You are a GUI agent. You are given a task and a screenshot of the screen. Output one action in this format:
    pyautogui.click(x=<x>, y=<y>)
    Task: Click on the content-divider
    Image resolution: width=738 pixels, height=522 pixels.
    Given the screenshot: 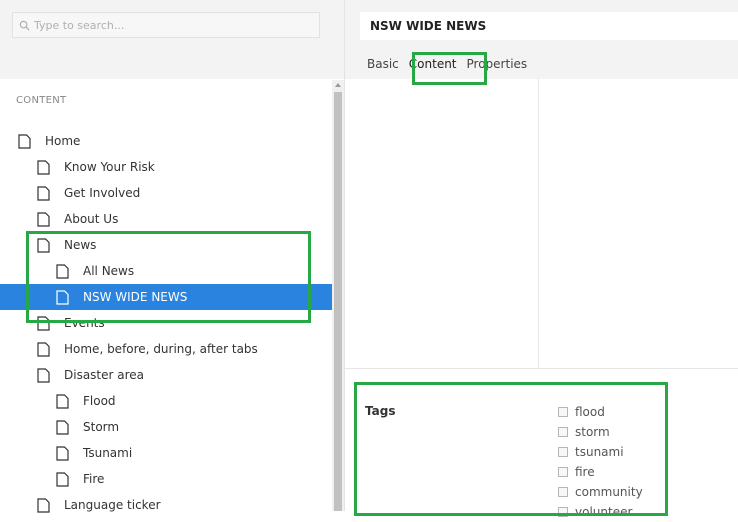 What is the action you would take?
    pyautogui.click(x=538, y=224)
    